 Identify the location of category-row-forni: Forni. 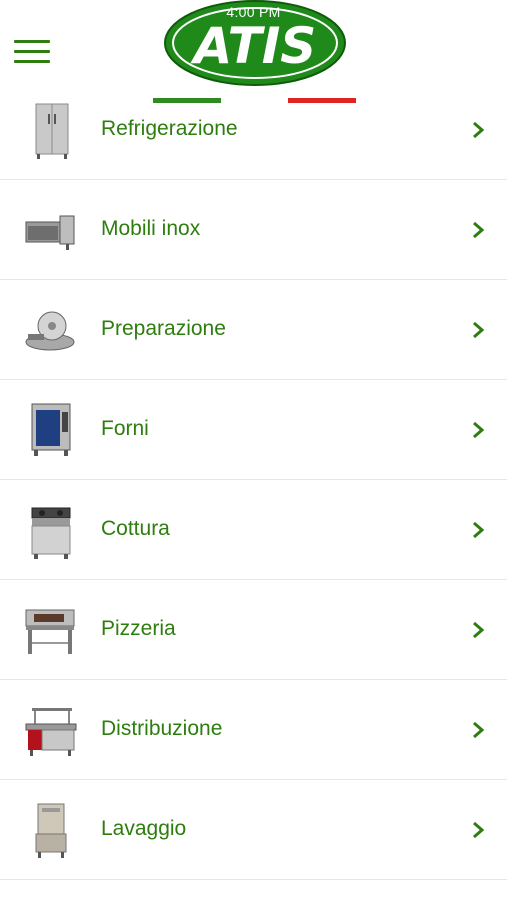
(253, 430).